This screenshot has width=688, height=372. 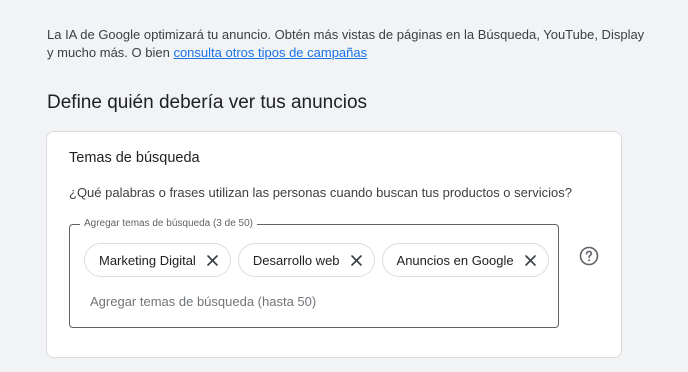 What do you see at coordinates (147, 260) in the screenshot?
I see `chip-label: Marketing Digital` at bounding box center [147, 260].